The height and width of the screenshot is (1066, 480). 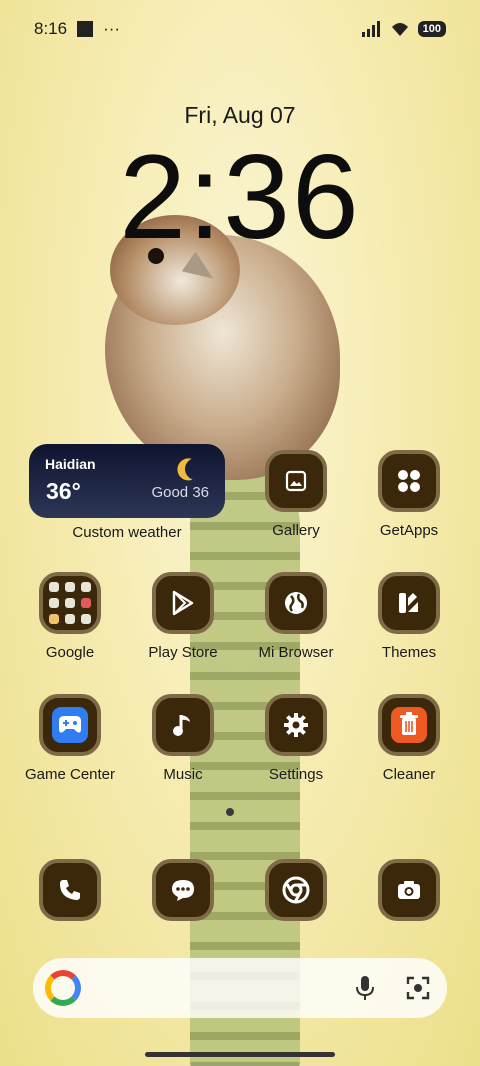 I want to click on battery-icon: 100, so click(x=431, y=29).